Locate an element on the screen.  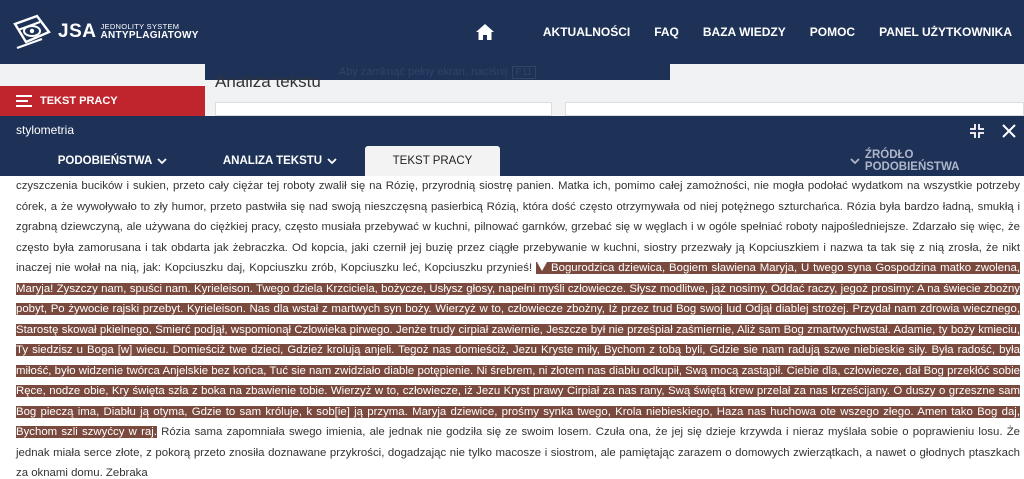
sidebar-item-label: TEKST PRACY is located at coordinates (79, 101).